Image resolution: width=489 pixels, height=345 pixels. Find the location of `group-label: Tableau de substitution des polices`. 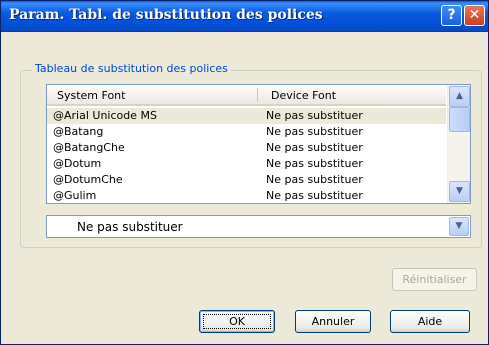

group-label: Tableau de substitution des polices is located at coordinates (131, 68).